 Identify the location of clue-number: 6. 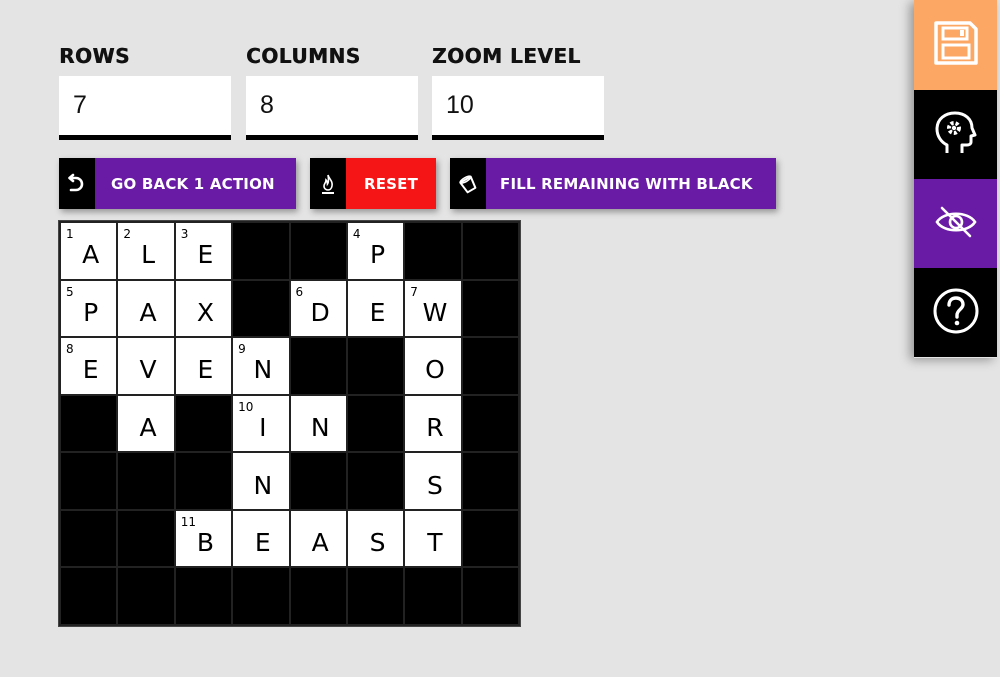
(299, 291).